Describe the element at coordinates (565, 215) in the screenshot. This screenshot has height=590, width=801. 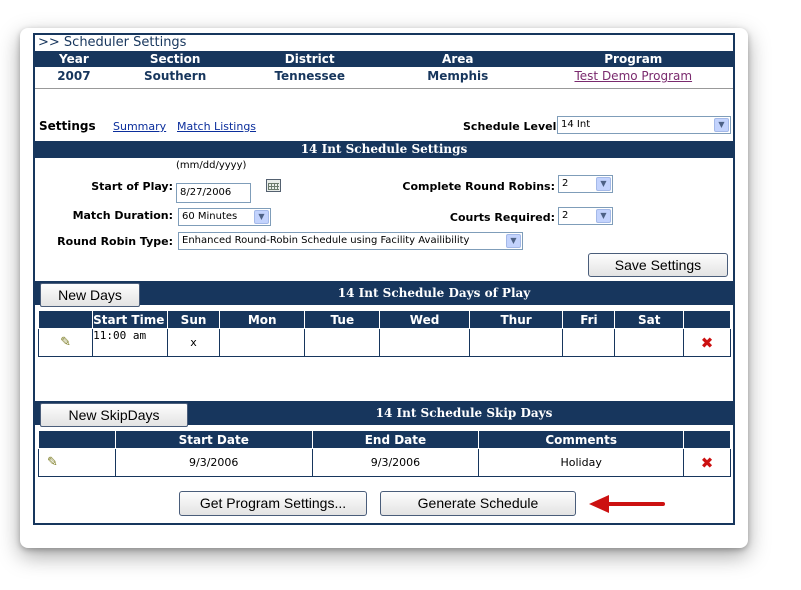
I see `courts-required-value: 2` at that location.